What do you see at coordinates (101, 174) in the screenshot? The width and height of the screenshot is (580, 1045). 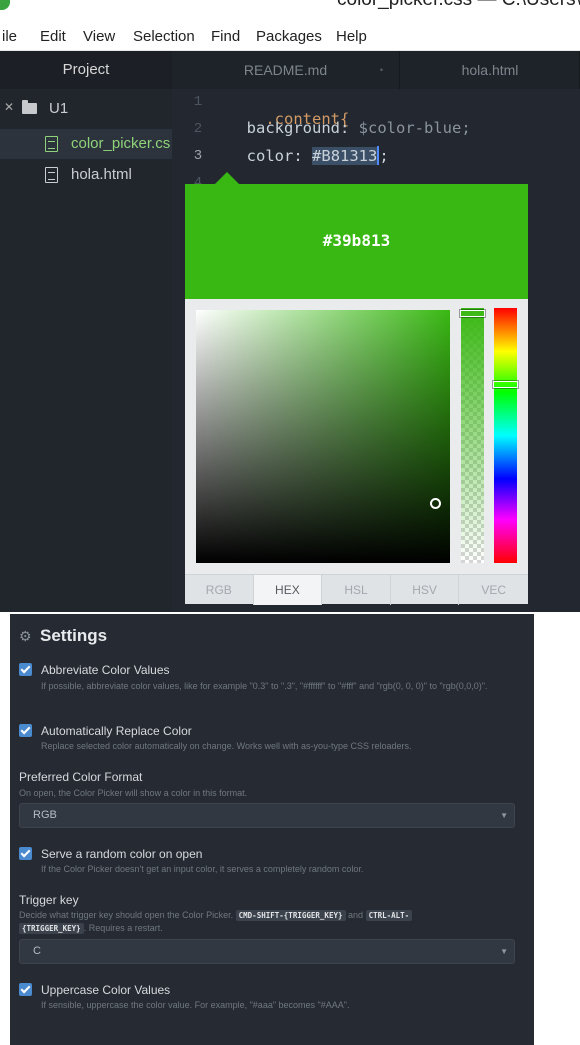 I see `file-label: hola.html` at bounding box center [101, 174].